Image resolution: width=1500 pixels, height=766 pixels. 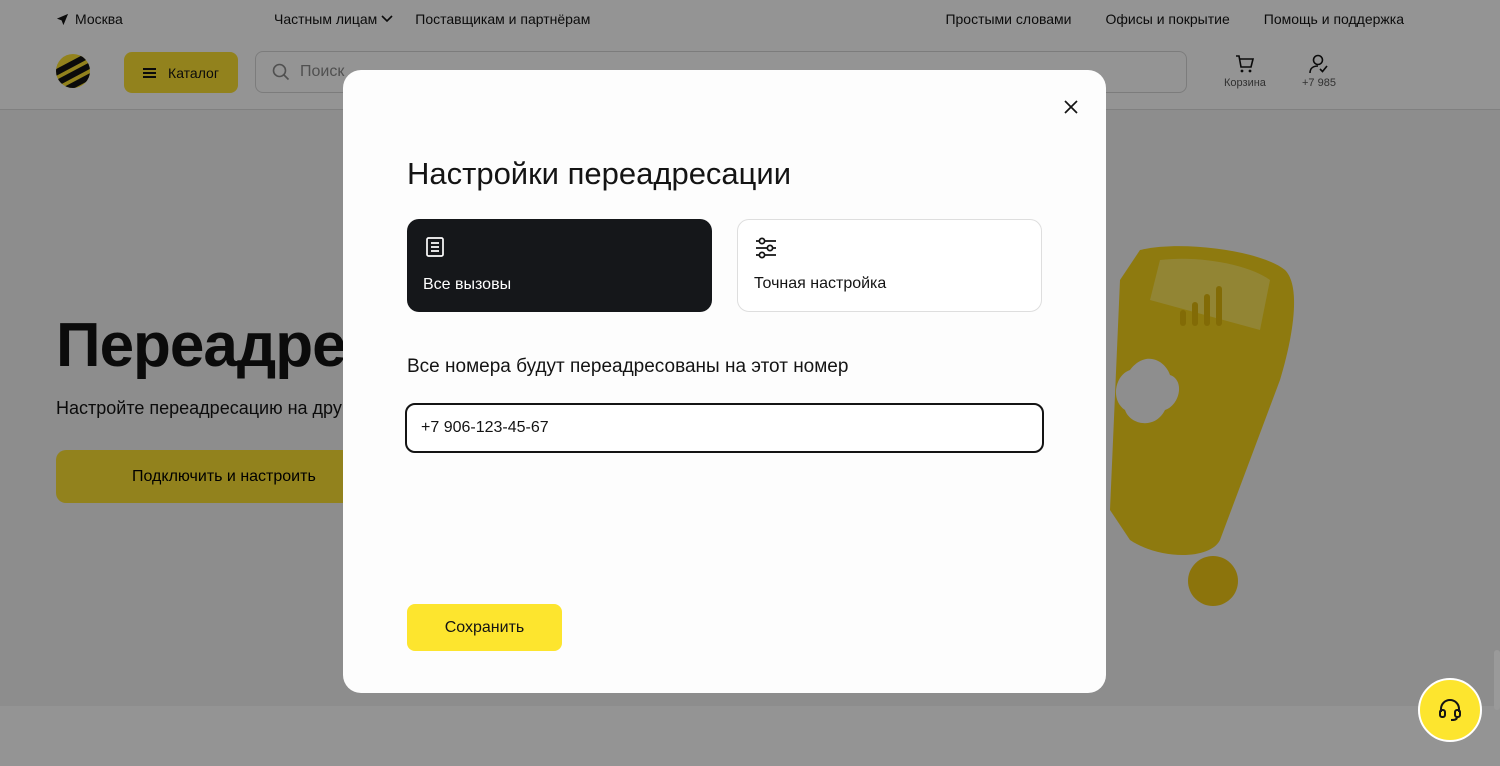 I want to click on modal-title: Настройки переадресации, so click(x=599, y=173).